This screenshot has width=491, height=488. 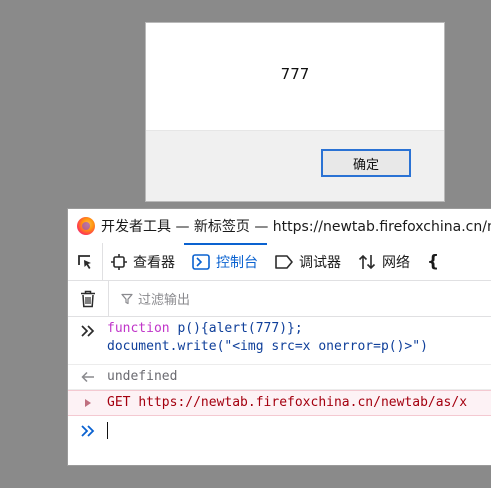 What do you see at coordinates (279, 377) in the screenshot?
I see `console-result-entry: undefined` at bounding box center [279, 377].